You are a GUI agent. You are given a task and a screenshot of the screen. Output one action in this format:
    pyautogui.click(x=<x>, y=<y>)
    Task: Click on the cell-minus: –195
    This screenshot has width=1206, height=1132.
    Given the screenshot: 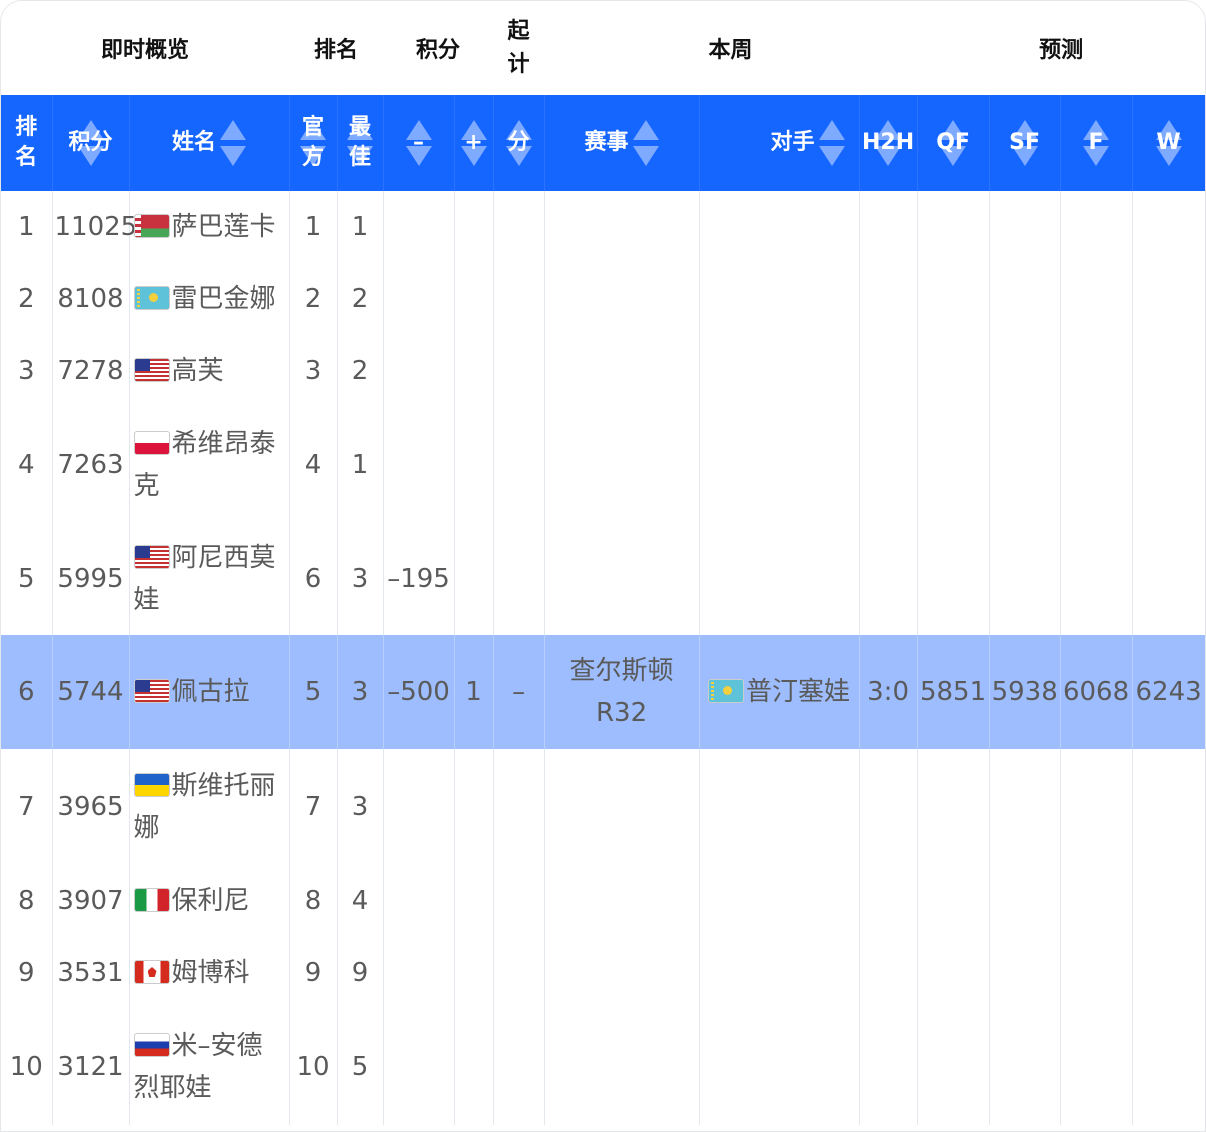 What is the action you would take?
    pyautogui.click(x=419, y=579)
    